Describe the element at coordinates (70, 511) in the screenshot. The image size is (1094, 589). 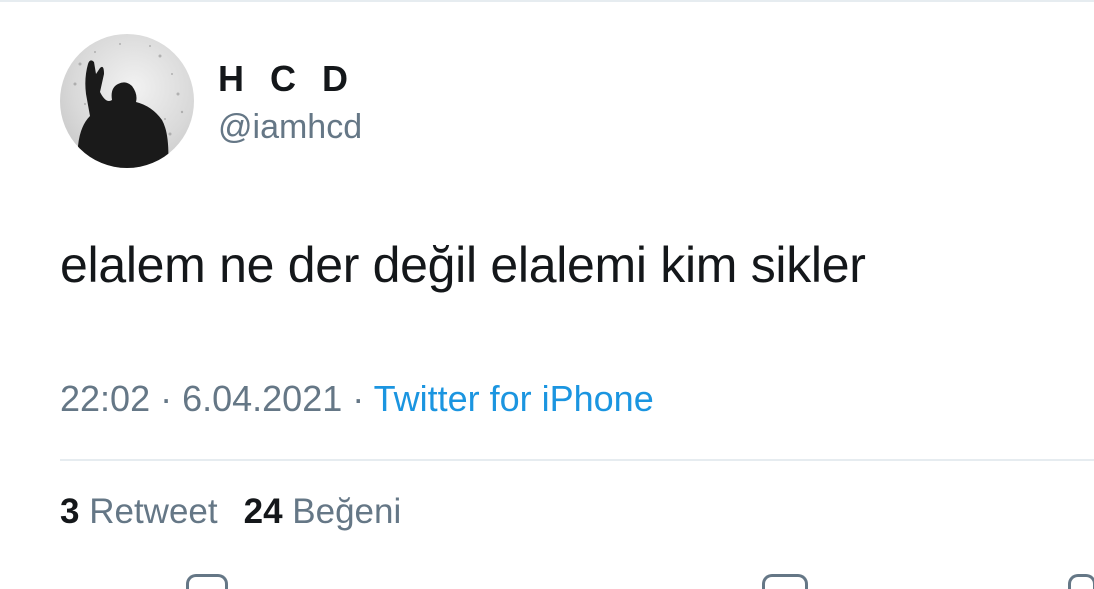
I see `retweet-count: 3` at that location.